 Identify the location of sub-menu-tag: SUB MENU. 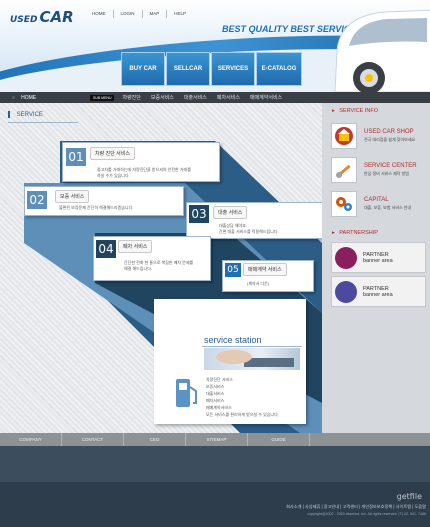
(102, 97).